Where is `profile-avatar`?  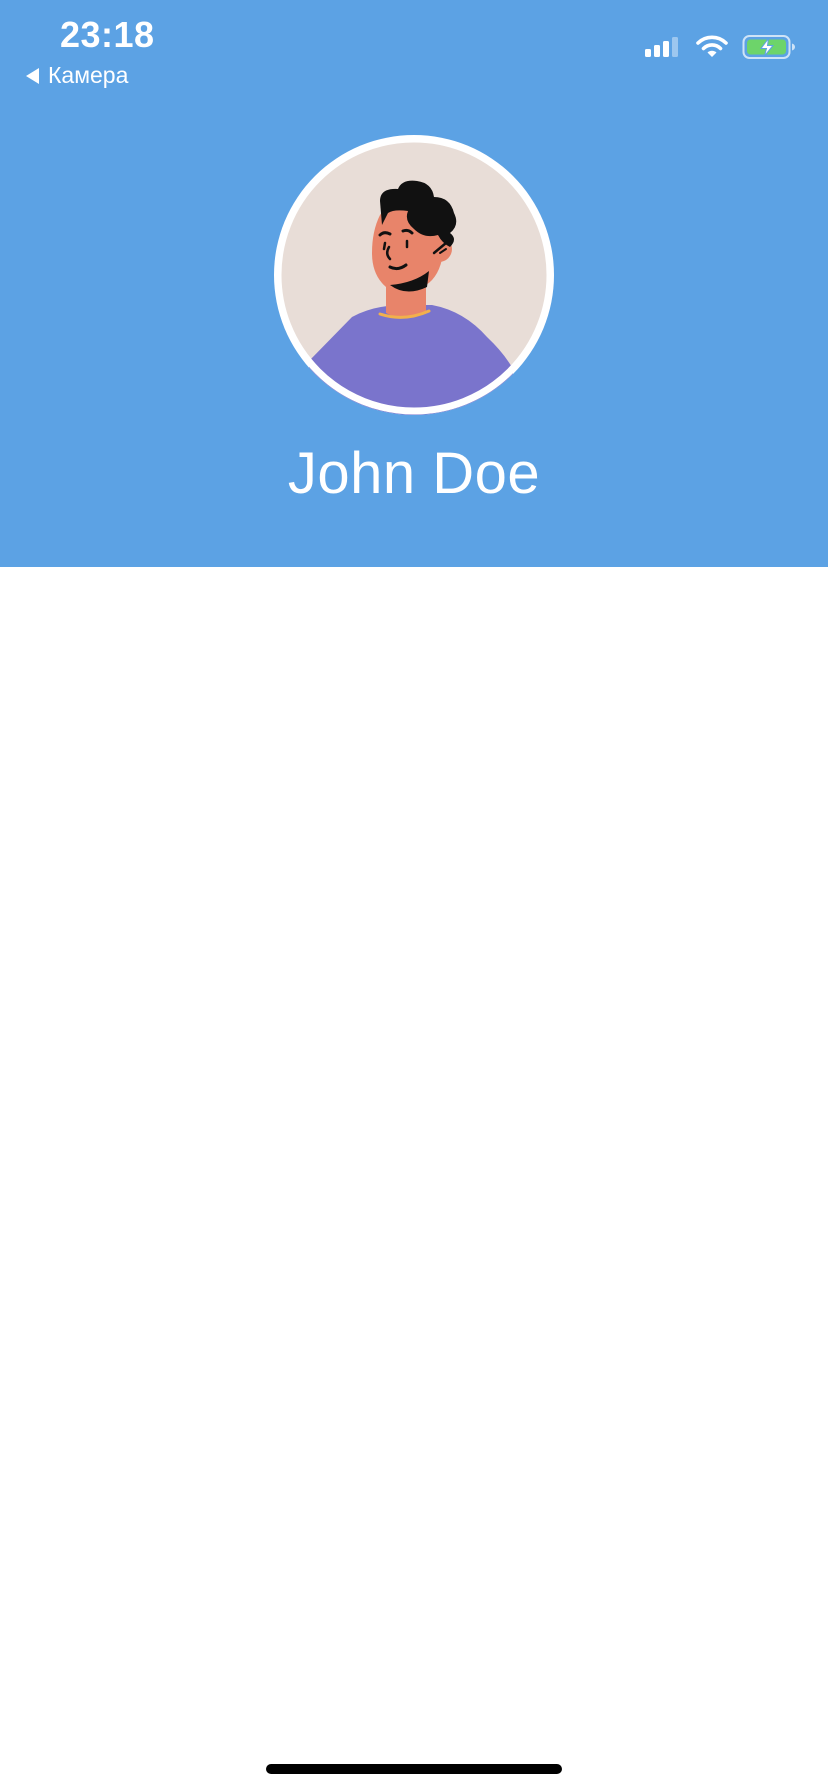
profile-avatar is located at coordinates (414, 275).